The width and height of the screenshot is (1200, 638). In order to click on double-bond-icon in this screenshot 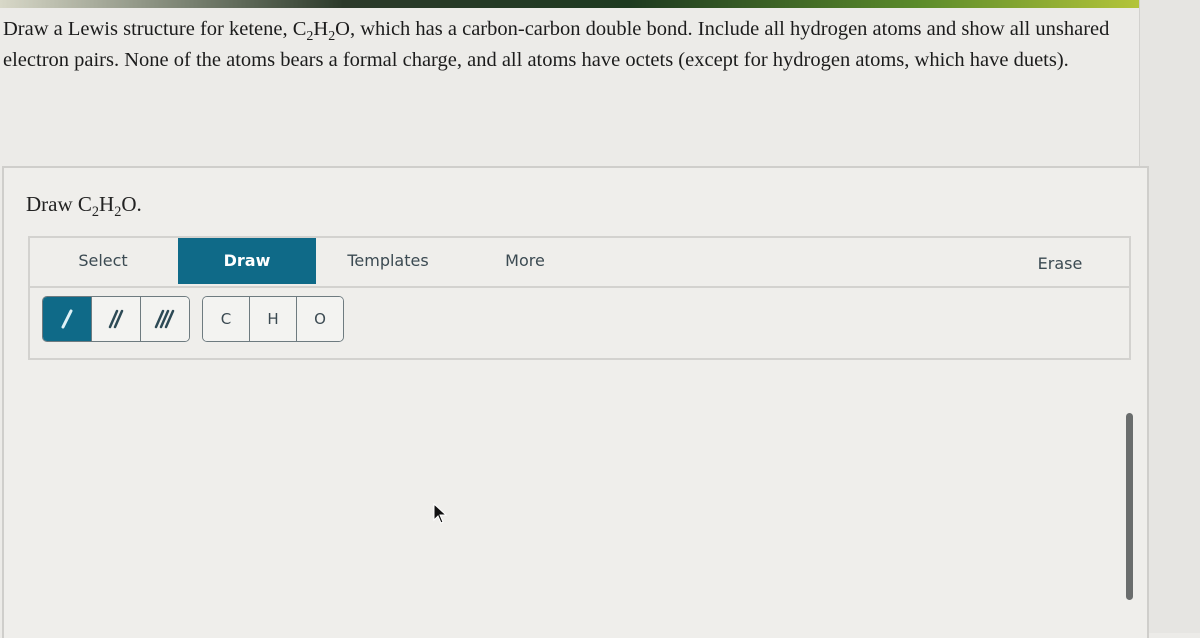, I will do `click(116, 319)`.